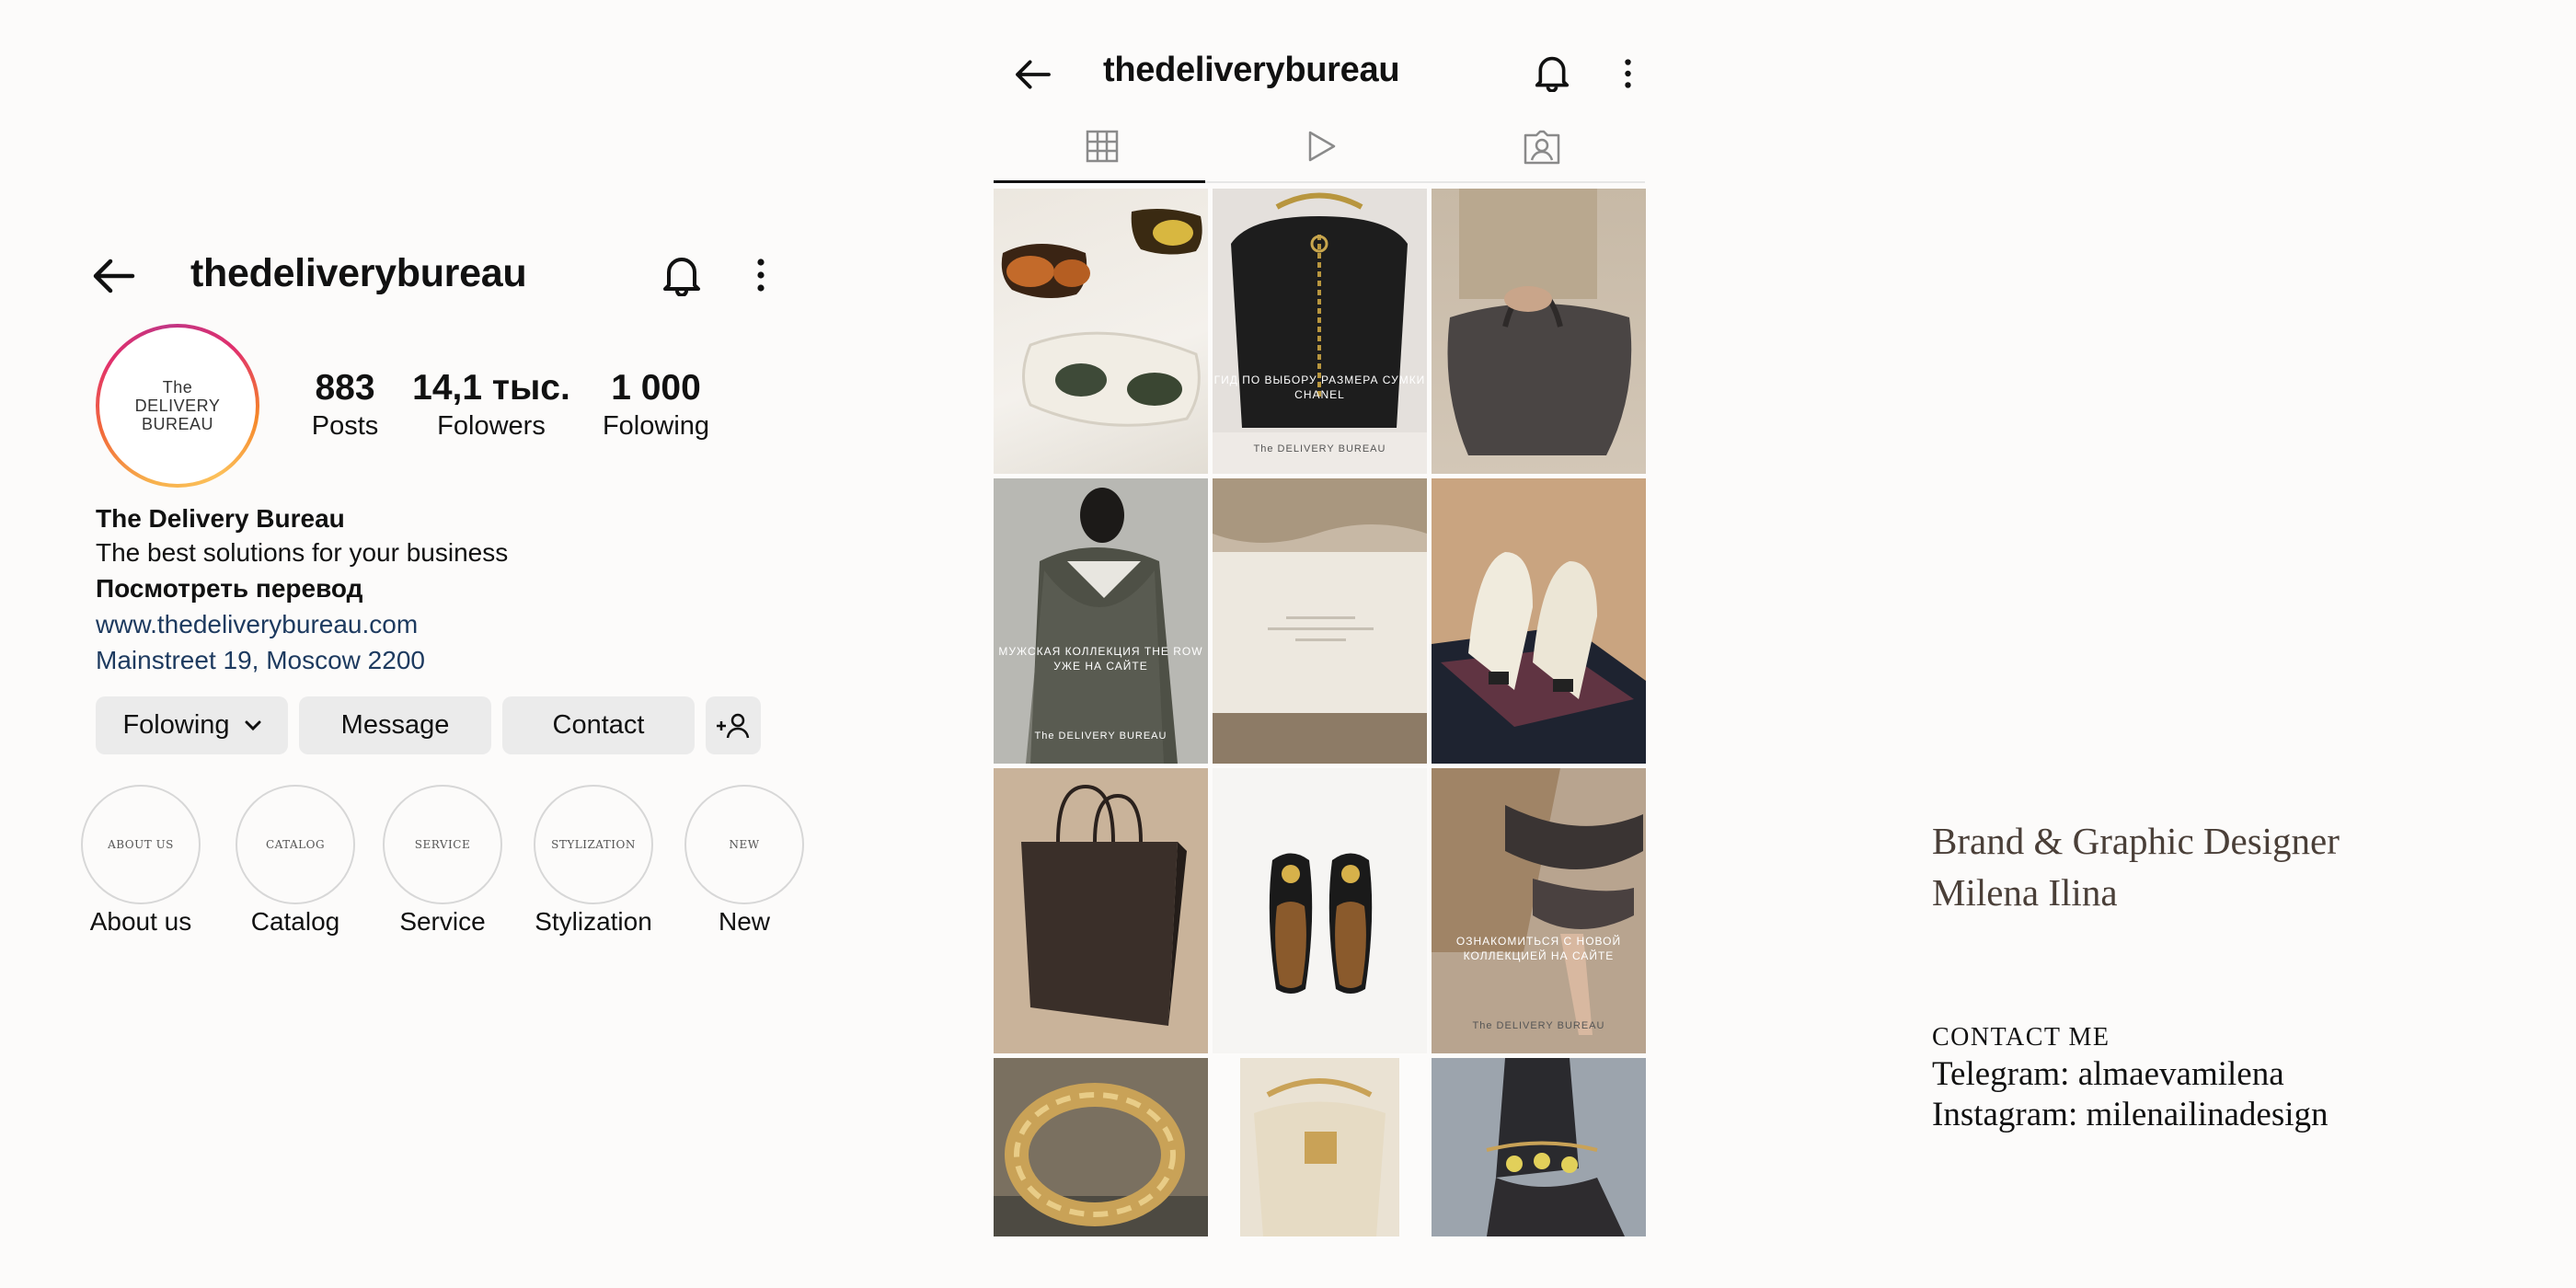 Image resolution: width=2576 pixels, height=1288 pixels. I want to click on stat-followers-label: Folowers, so click(492, 426).